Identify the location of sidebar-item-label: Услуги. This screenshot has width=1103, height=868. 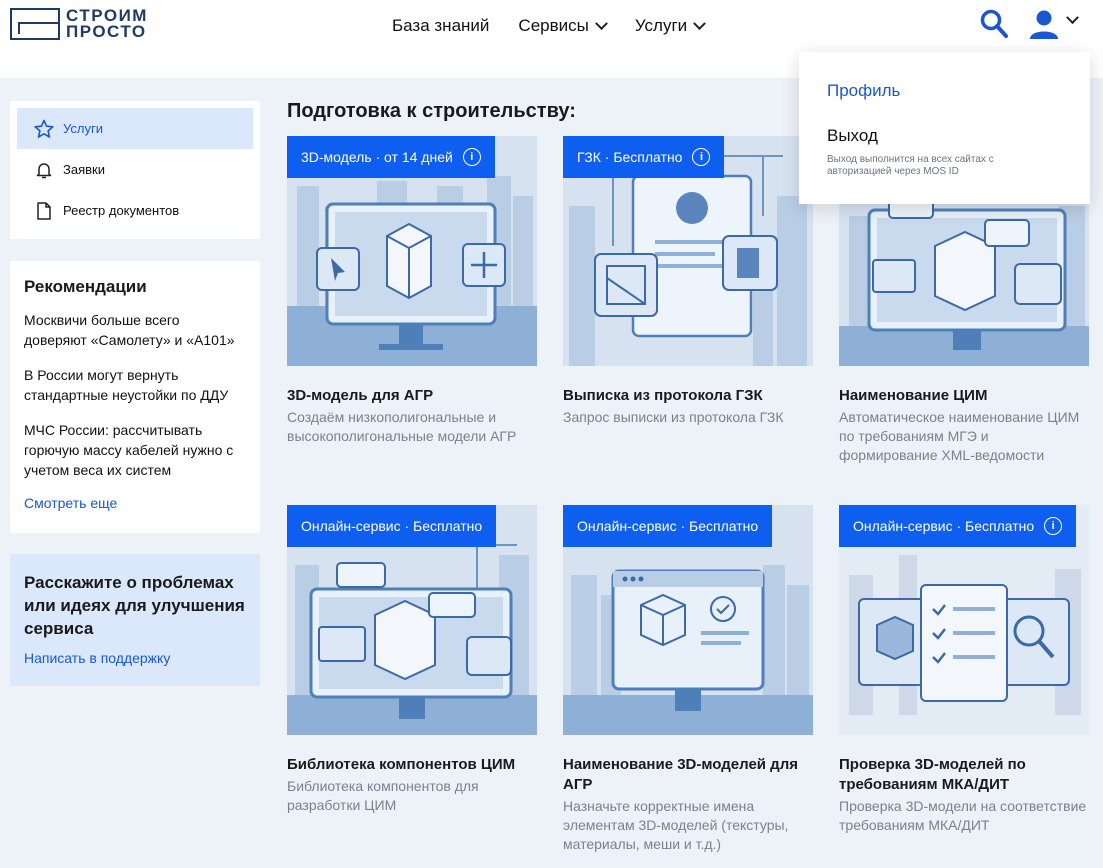
(83, 128).